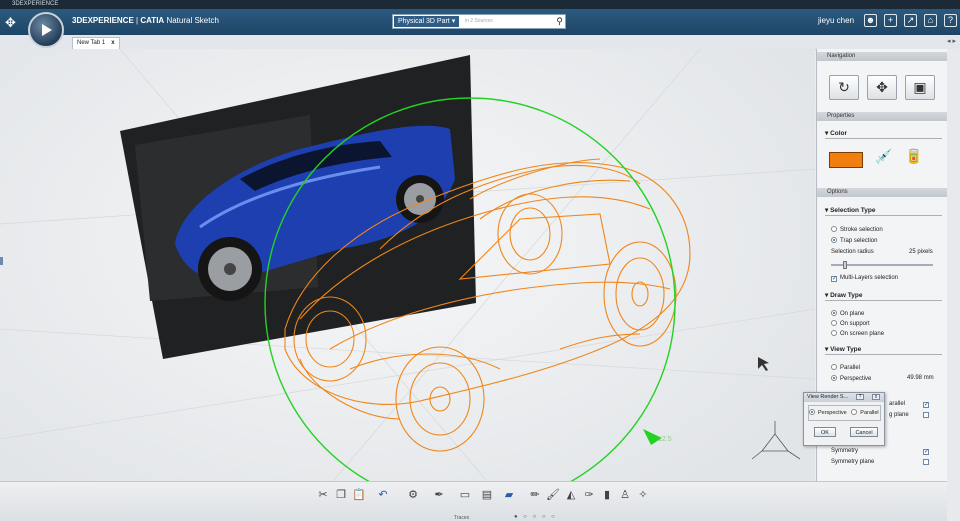  Describe the element at coordinates (883, 156) in the screenshot. I see `eyedropper-icon: 💉` at that location.